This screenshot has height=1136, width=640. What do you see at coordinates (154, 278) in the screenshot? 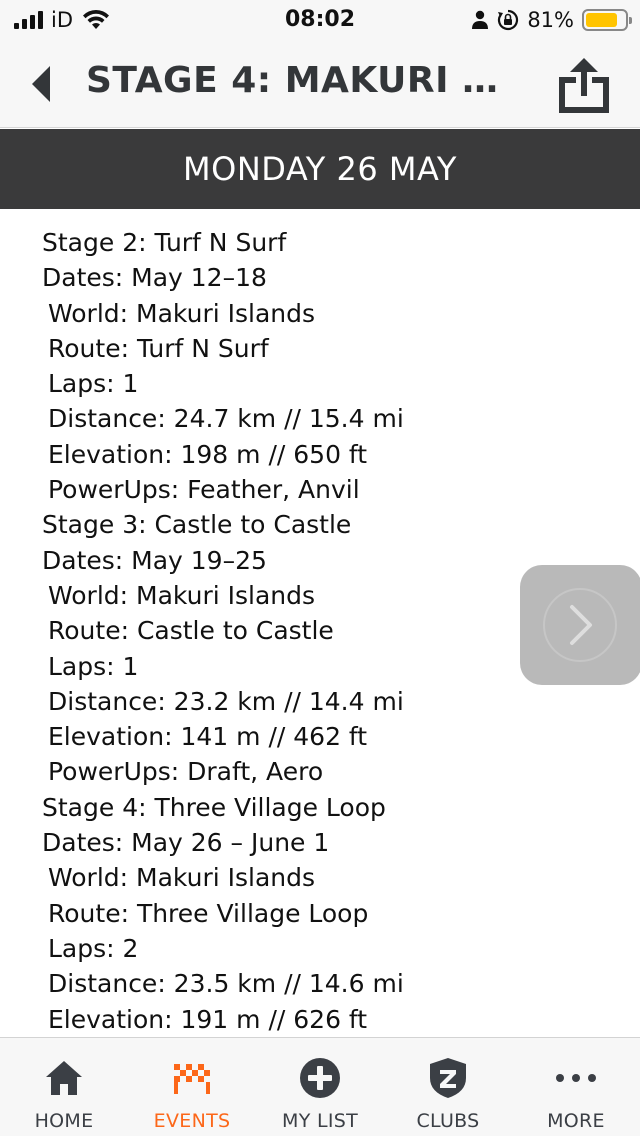
I see `detail-line: Dates: May 12–18` at bounding box center [154, 278].